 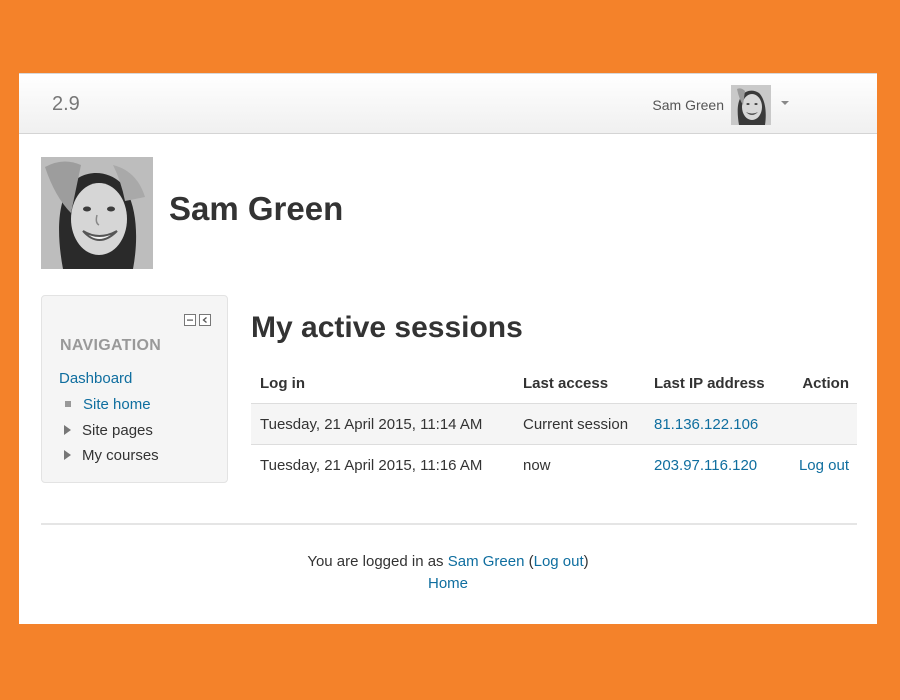 I want to click on column-header-last-access: Last access, so click(x=579, y=383).